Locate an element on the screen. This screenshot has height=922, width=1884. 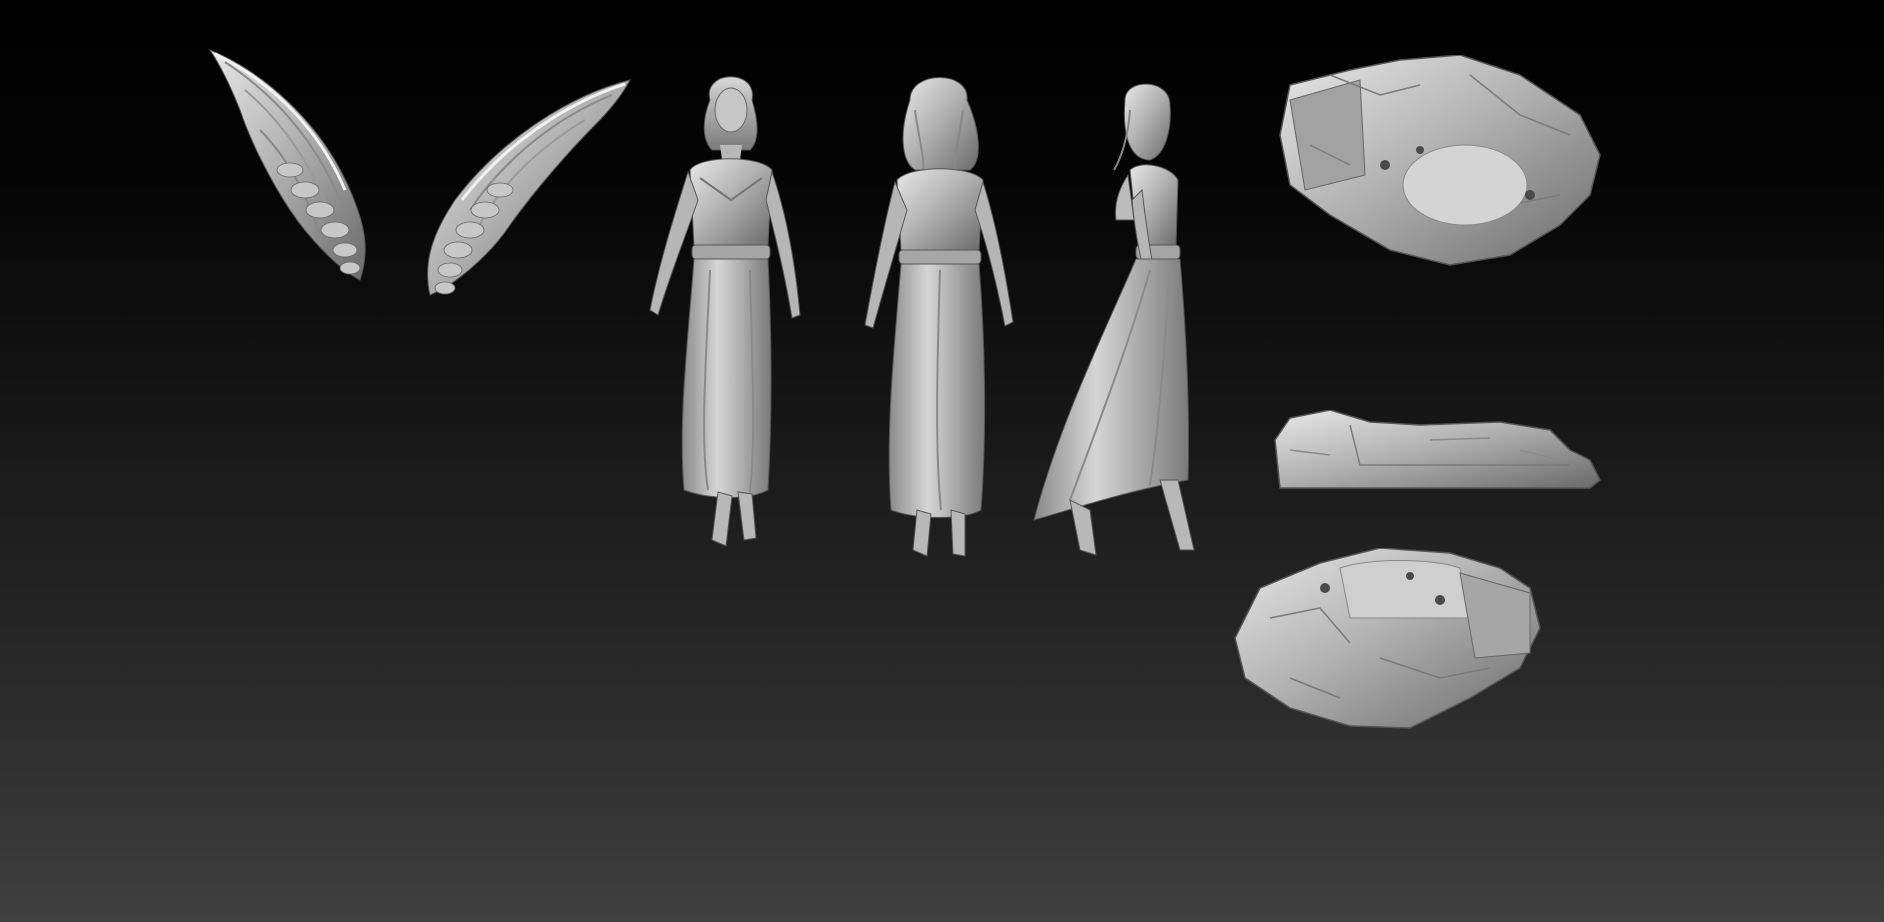
figure-back-body is located at coordinates (939, 317).